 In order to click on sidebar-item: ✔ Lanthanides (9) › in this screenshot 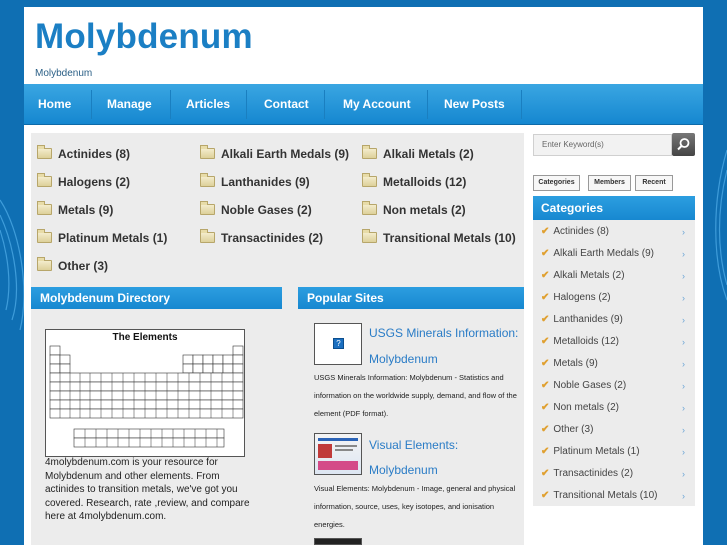, I will do `click(616, 320)`.